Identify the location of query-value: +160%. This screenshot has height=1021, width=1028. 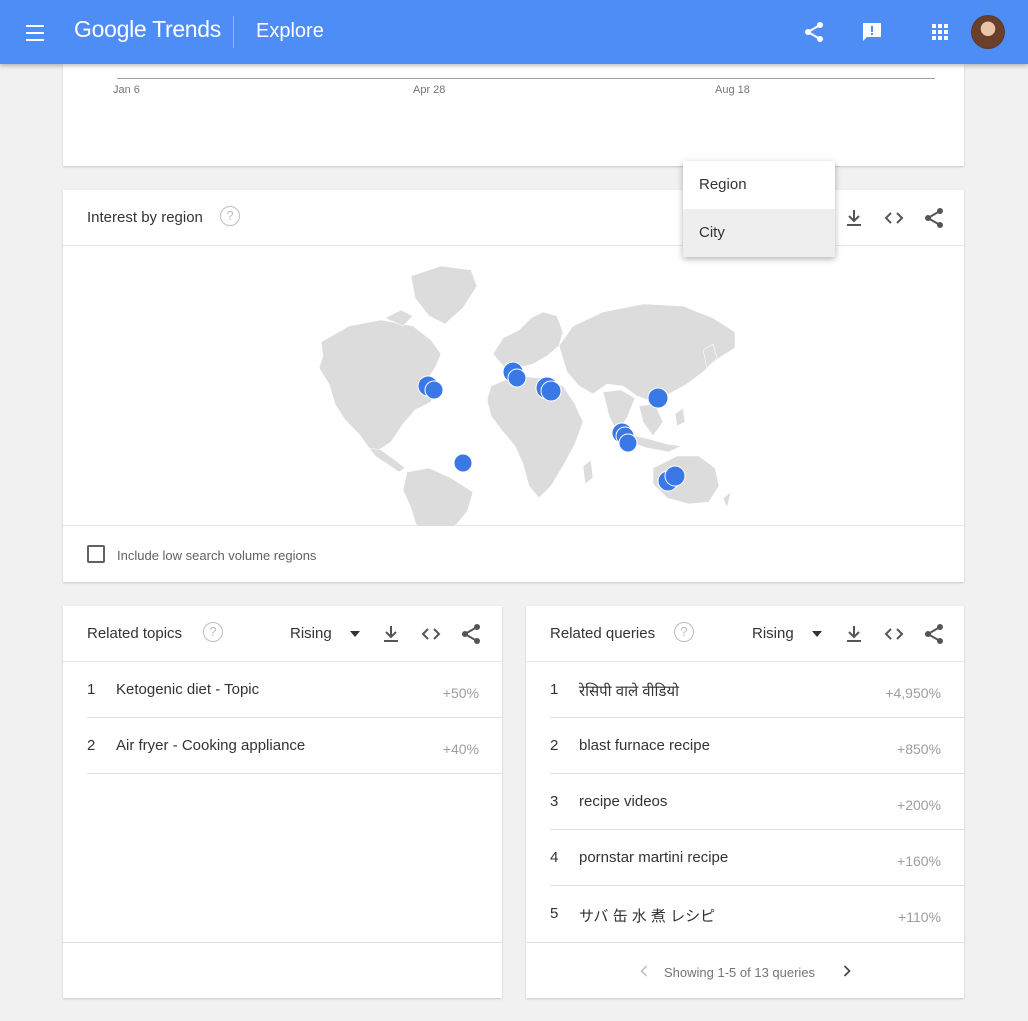
(919, 861).